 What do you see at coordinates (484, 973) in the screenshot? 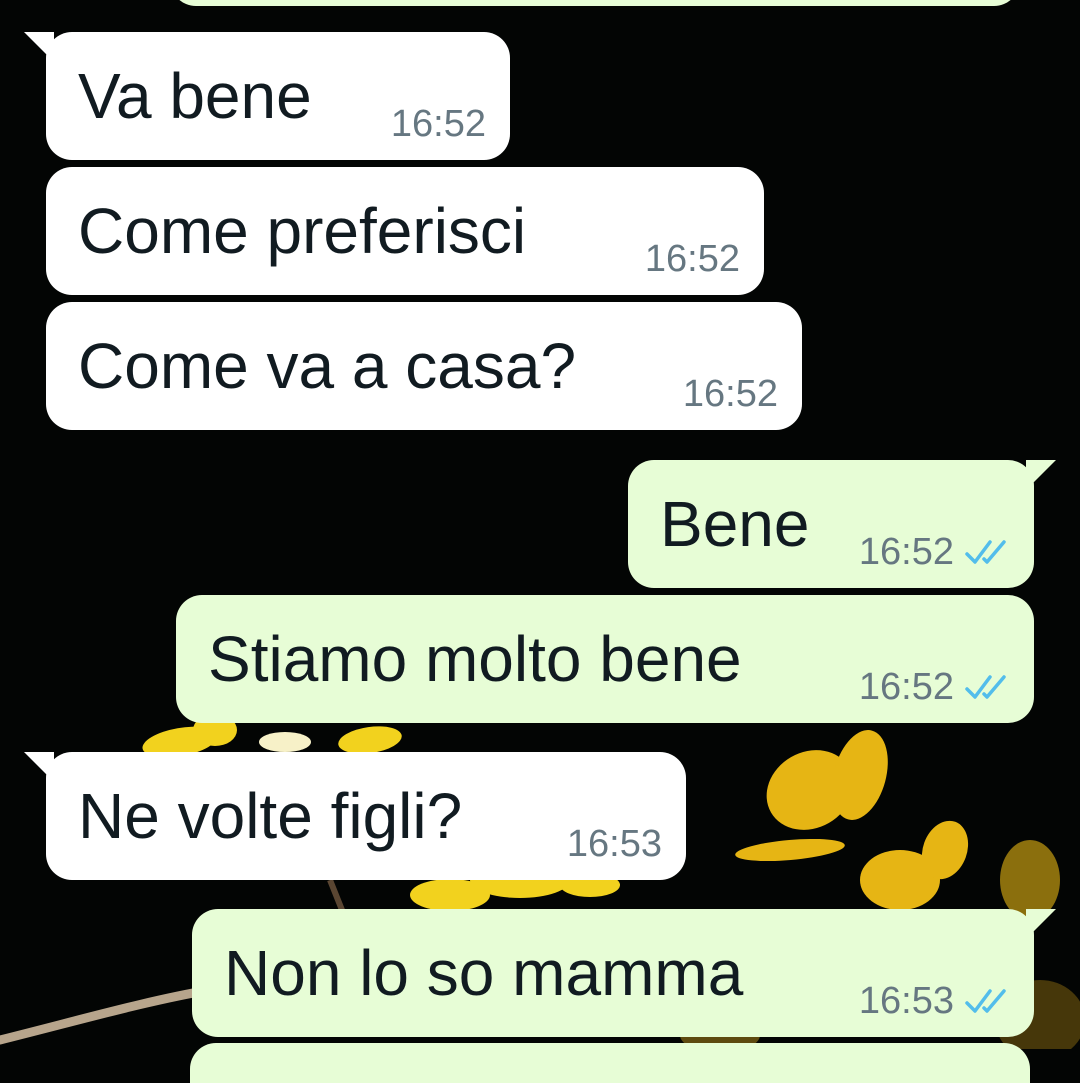
I see `message-text: Non lo so mamma` at bounding box center [484, 973].